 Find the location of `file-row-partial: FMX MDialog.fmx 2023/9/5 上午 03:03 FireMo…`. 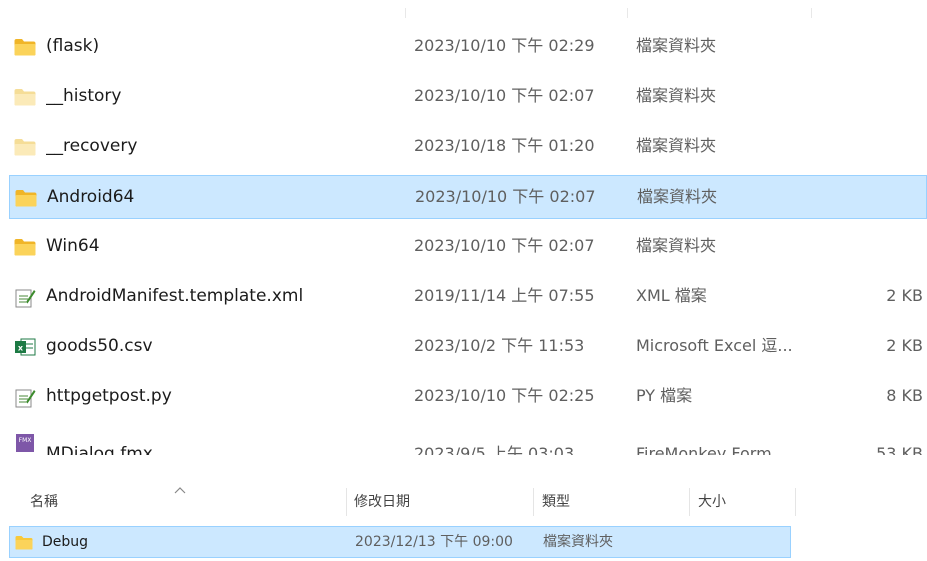

file-row-partial: FMX MDialog.fmx 2023/9/5 上午 03:03 FireMo… is located at coordinates (468, 440).